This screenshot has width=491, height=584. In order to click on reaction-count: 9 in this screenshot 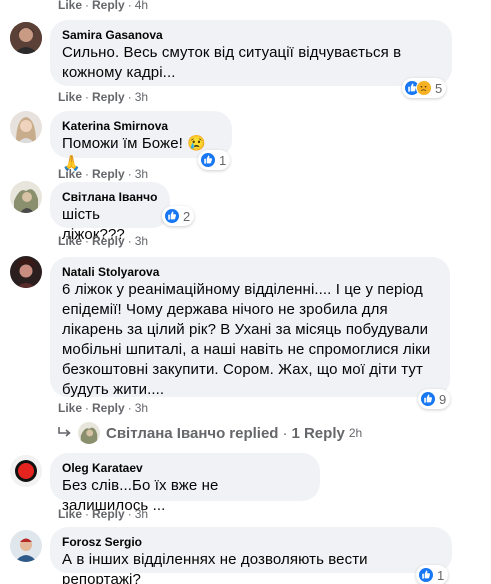, I will do `click(443, 399)`.